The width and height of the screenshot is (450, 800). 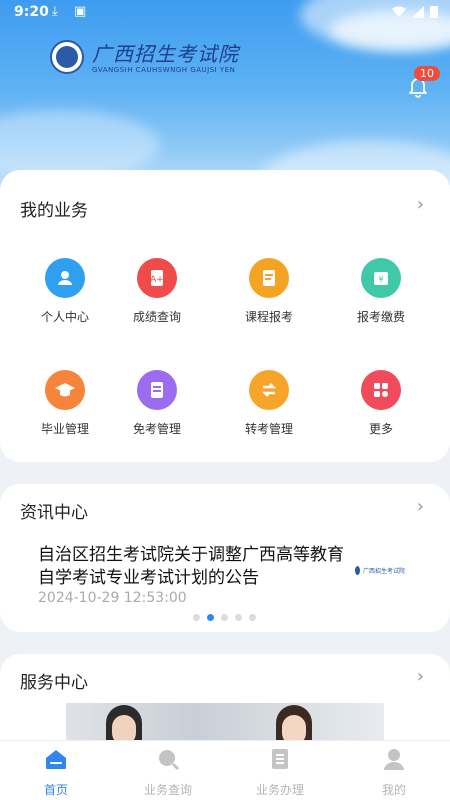 I want to click on business-item: 个人中心, so click(x=65, y=291).